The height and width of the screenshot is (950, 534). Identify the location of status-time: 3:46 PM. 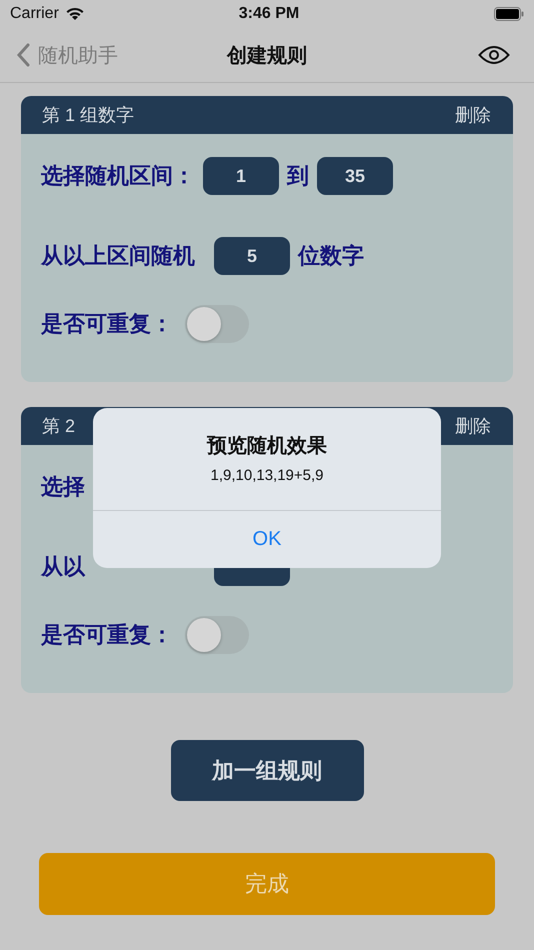
(269, 14).